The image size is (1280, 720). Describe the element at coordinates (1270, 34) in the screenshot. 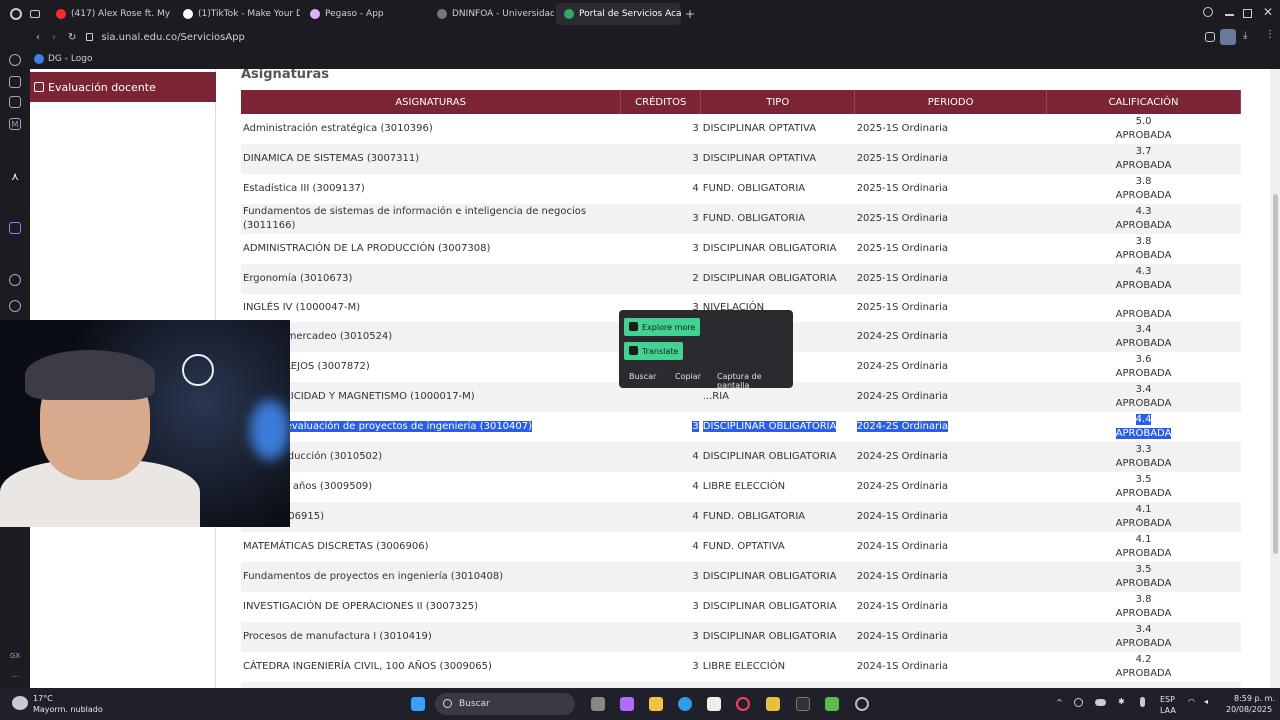

I see `menu-icon: ⋮` at that location.